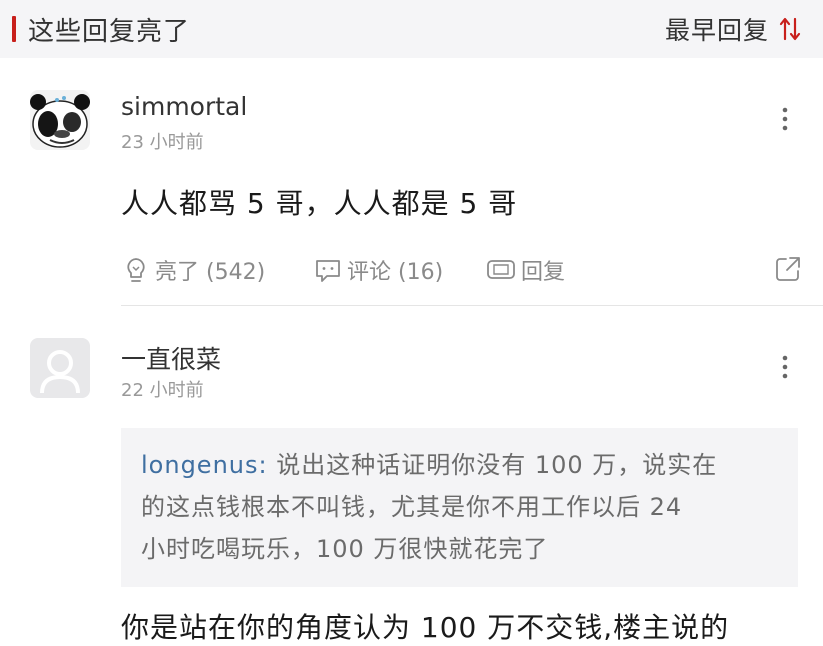 This screenshot has width=823, height=646. I want to click on page-title: 这些回复亮了, so click(109, 31).